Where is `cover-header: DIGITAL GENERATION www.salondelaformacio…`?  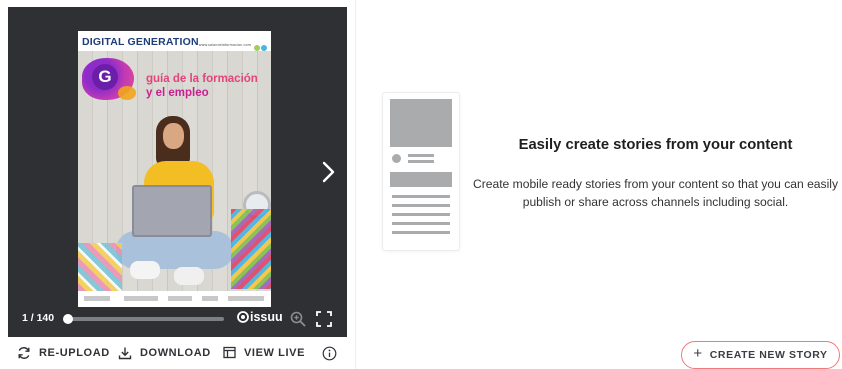
cover-header: DIGITAL GENERATION www.salondelaformacio… is located at coordinates (174, 41).